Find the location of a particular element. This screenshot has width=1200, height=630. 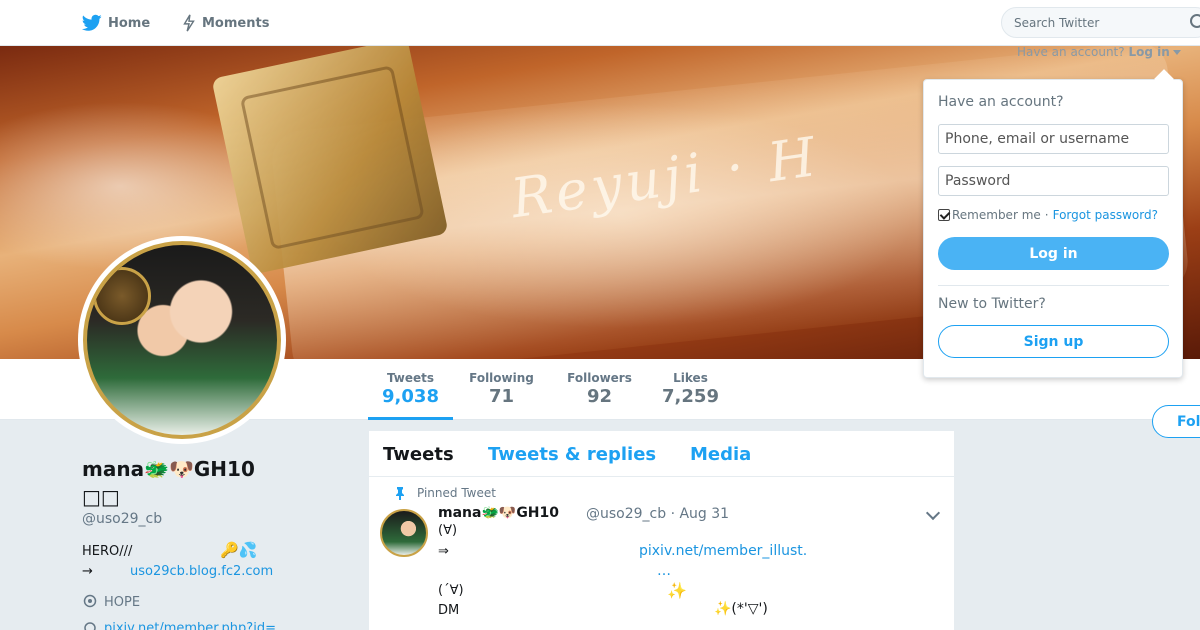

bio-emoji: 🔑💦 is located at coordinates (239, 550).